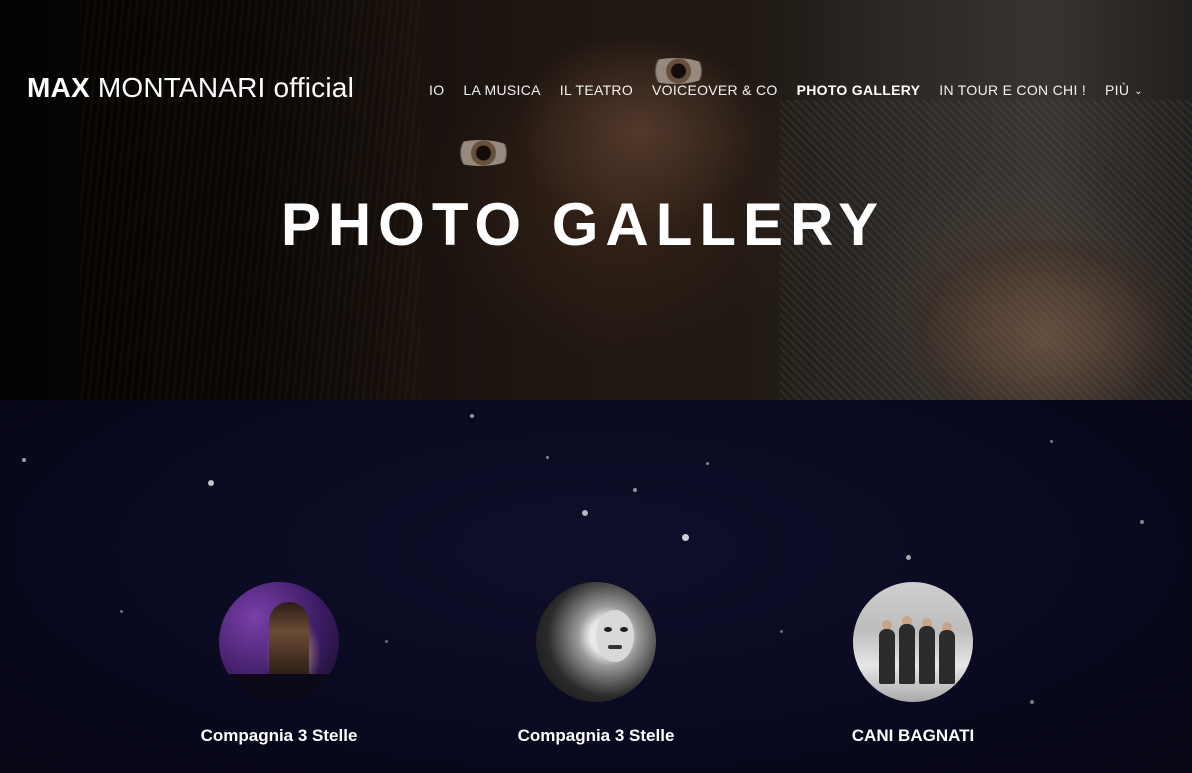 The image size is (1192, 773). What do you see at coordinates (1012, 90) in the screenshot?
I see `nav-item-in-tour: IN TOUR E CON CHI !` at bounding box center [1012, 90].